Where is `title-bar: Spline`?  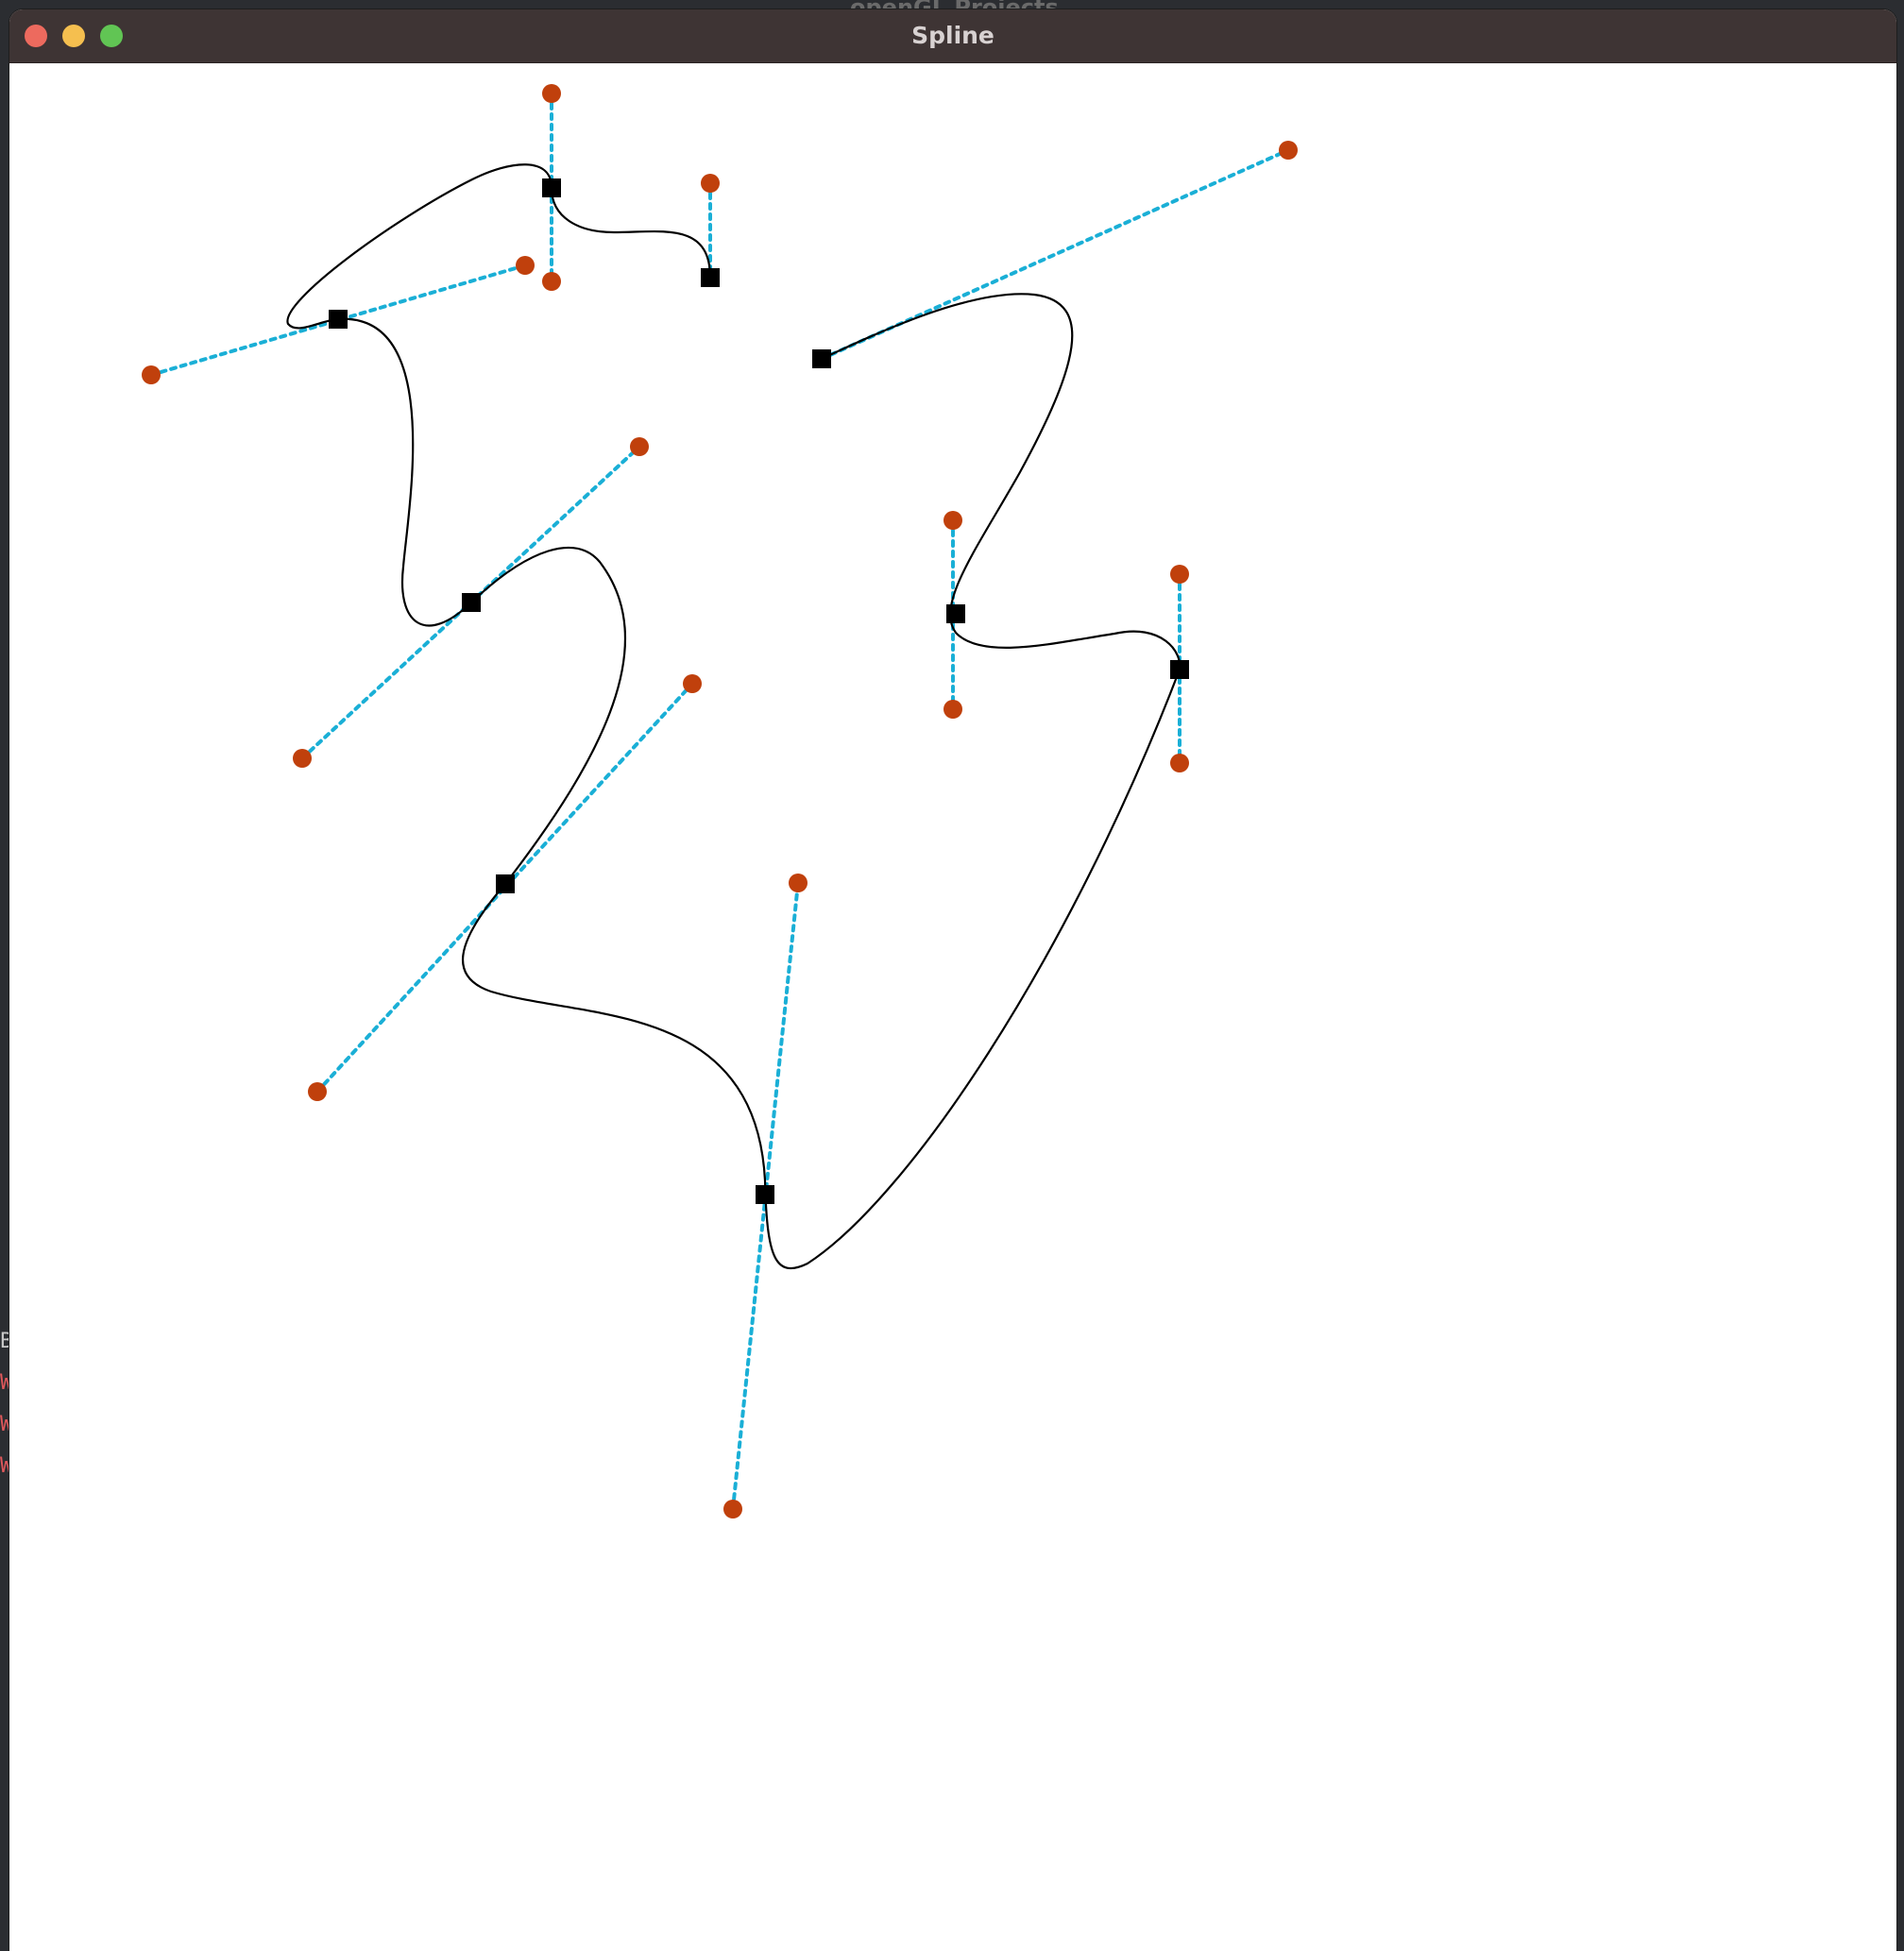 title-bar: Spline is located at coordinates (952, 36).